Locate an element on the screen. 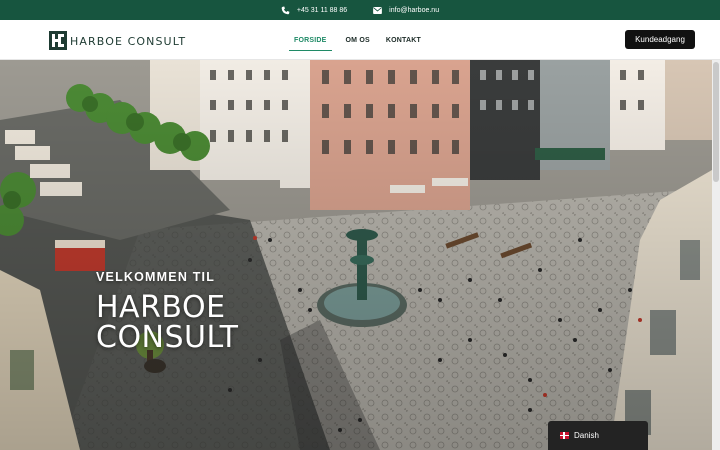 This screenshot has width=720, height=450. nav-kontakt: KONTAKT is located at coordinates (403, 40).